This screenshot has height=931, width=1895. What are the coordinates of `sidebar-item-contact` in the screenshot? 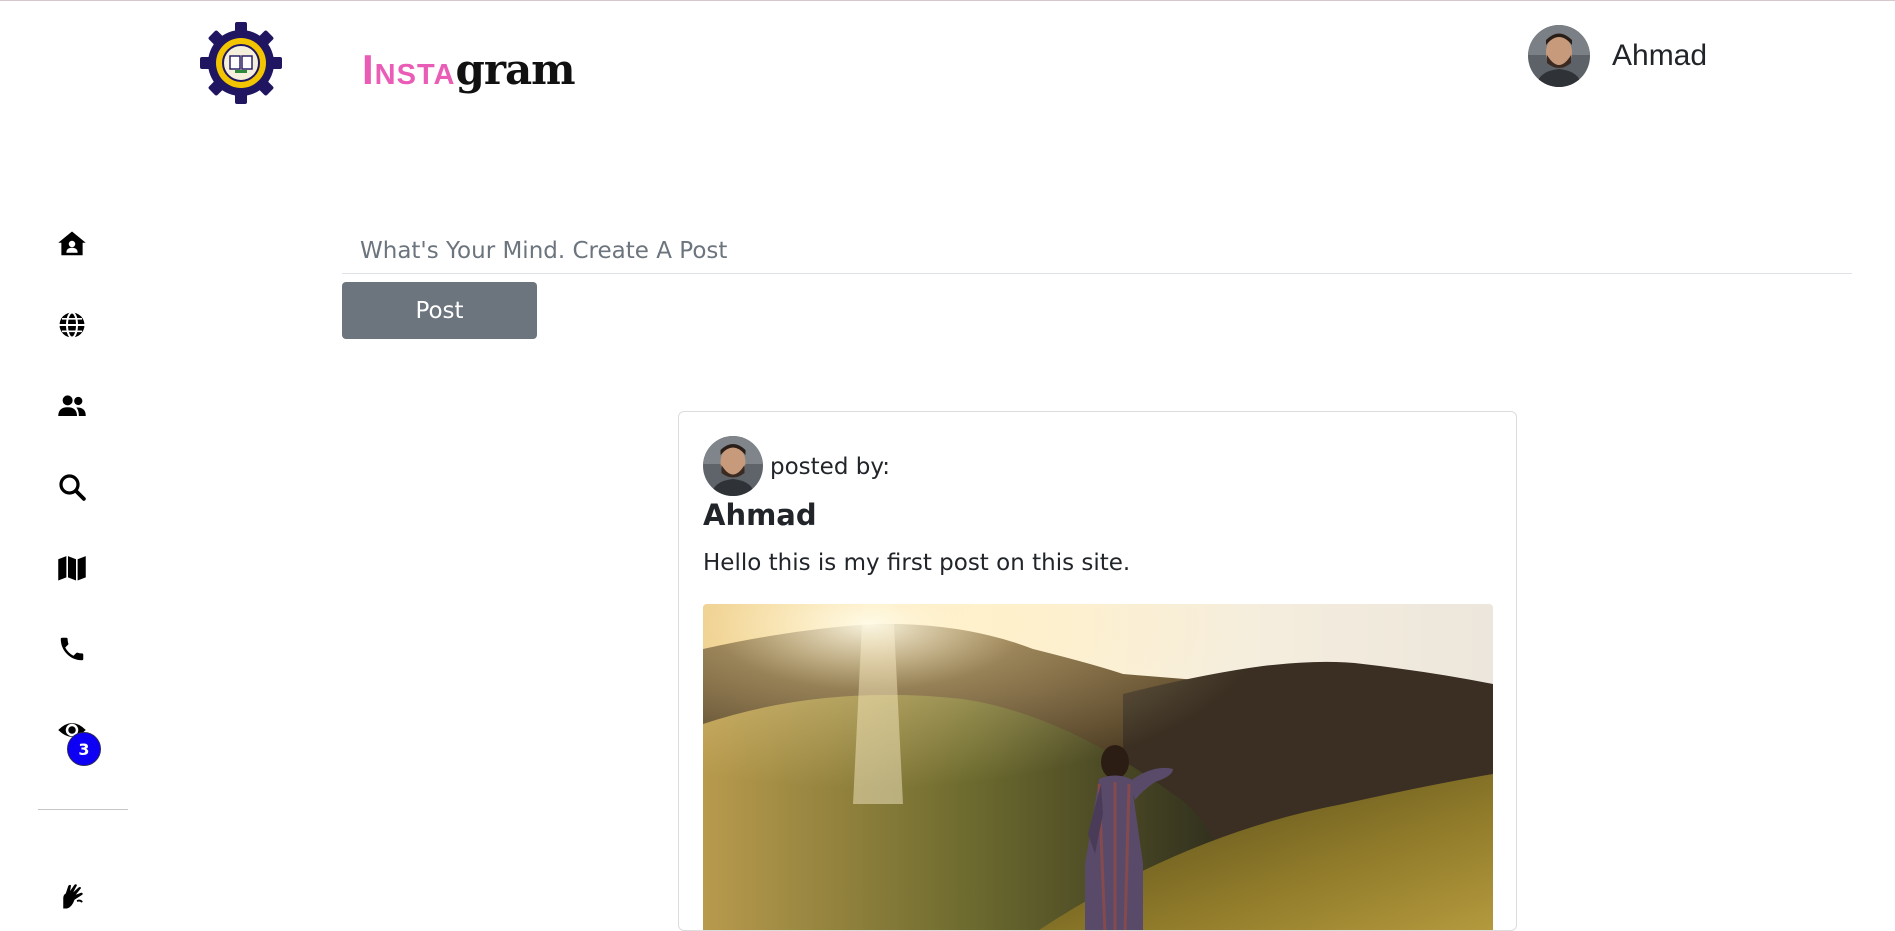 It's located at (72, 649).